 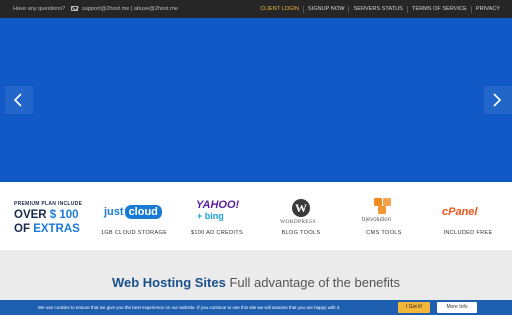 What do you see at coordinates (376, 220) in the screenshot?
I see `b2evolution-logo-text: b|evolution` at bounding box center [376, 220].